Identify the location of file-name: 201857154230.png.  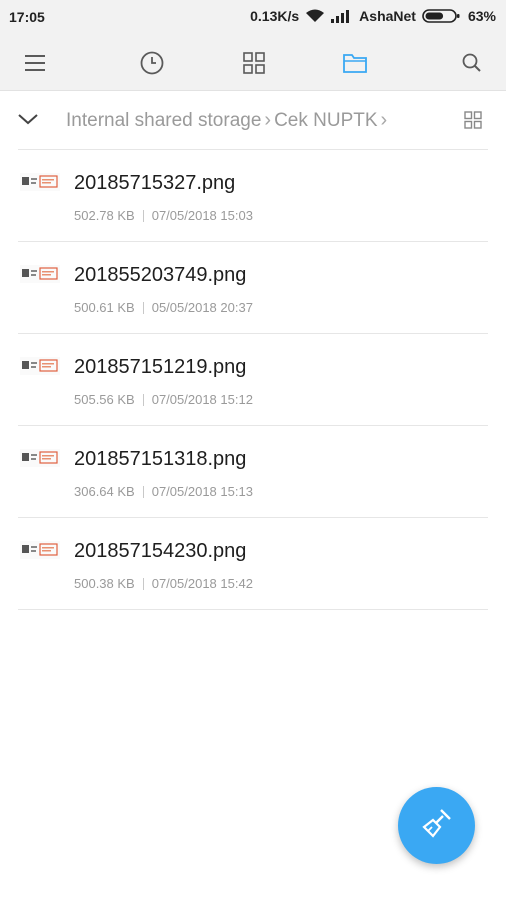
(160, 551).